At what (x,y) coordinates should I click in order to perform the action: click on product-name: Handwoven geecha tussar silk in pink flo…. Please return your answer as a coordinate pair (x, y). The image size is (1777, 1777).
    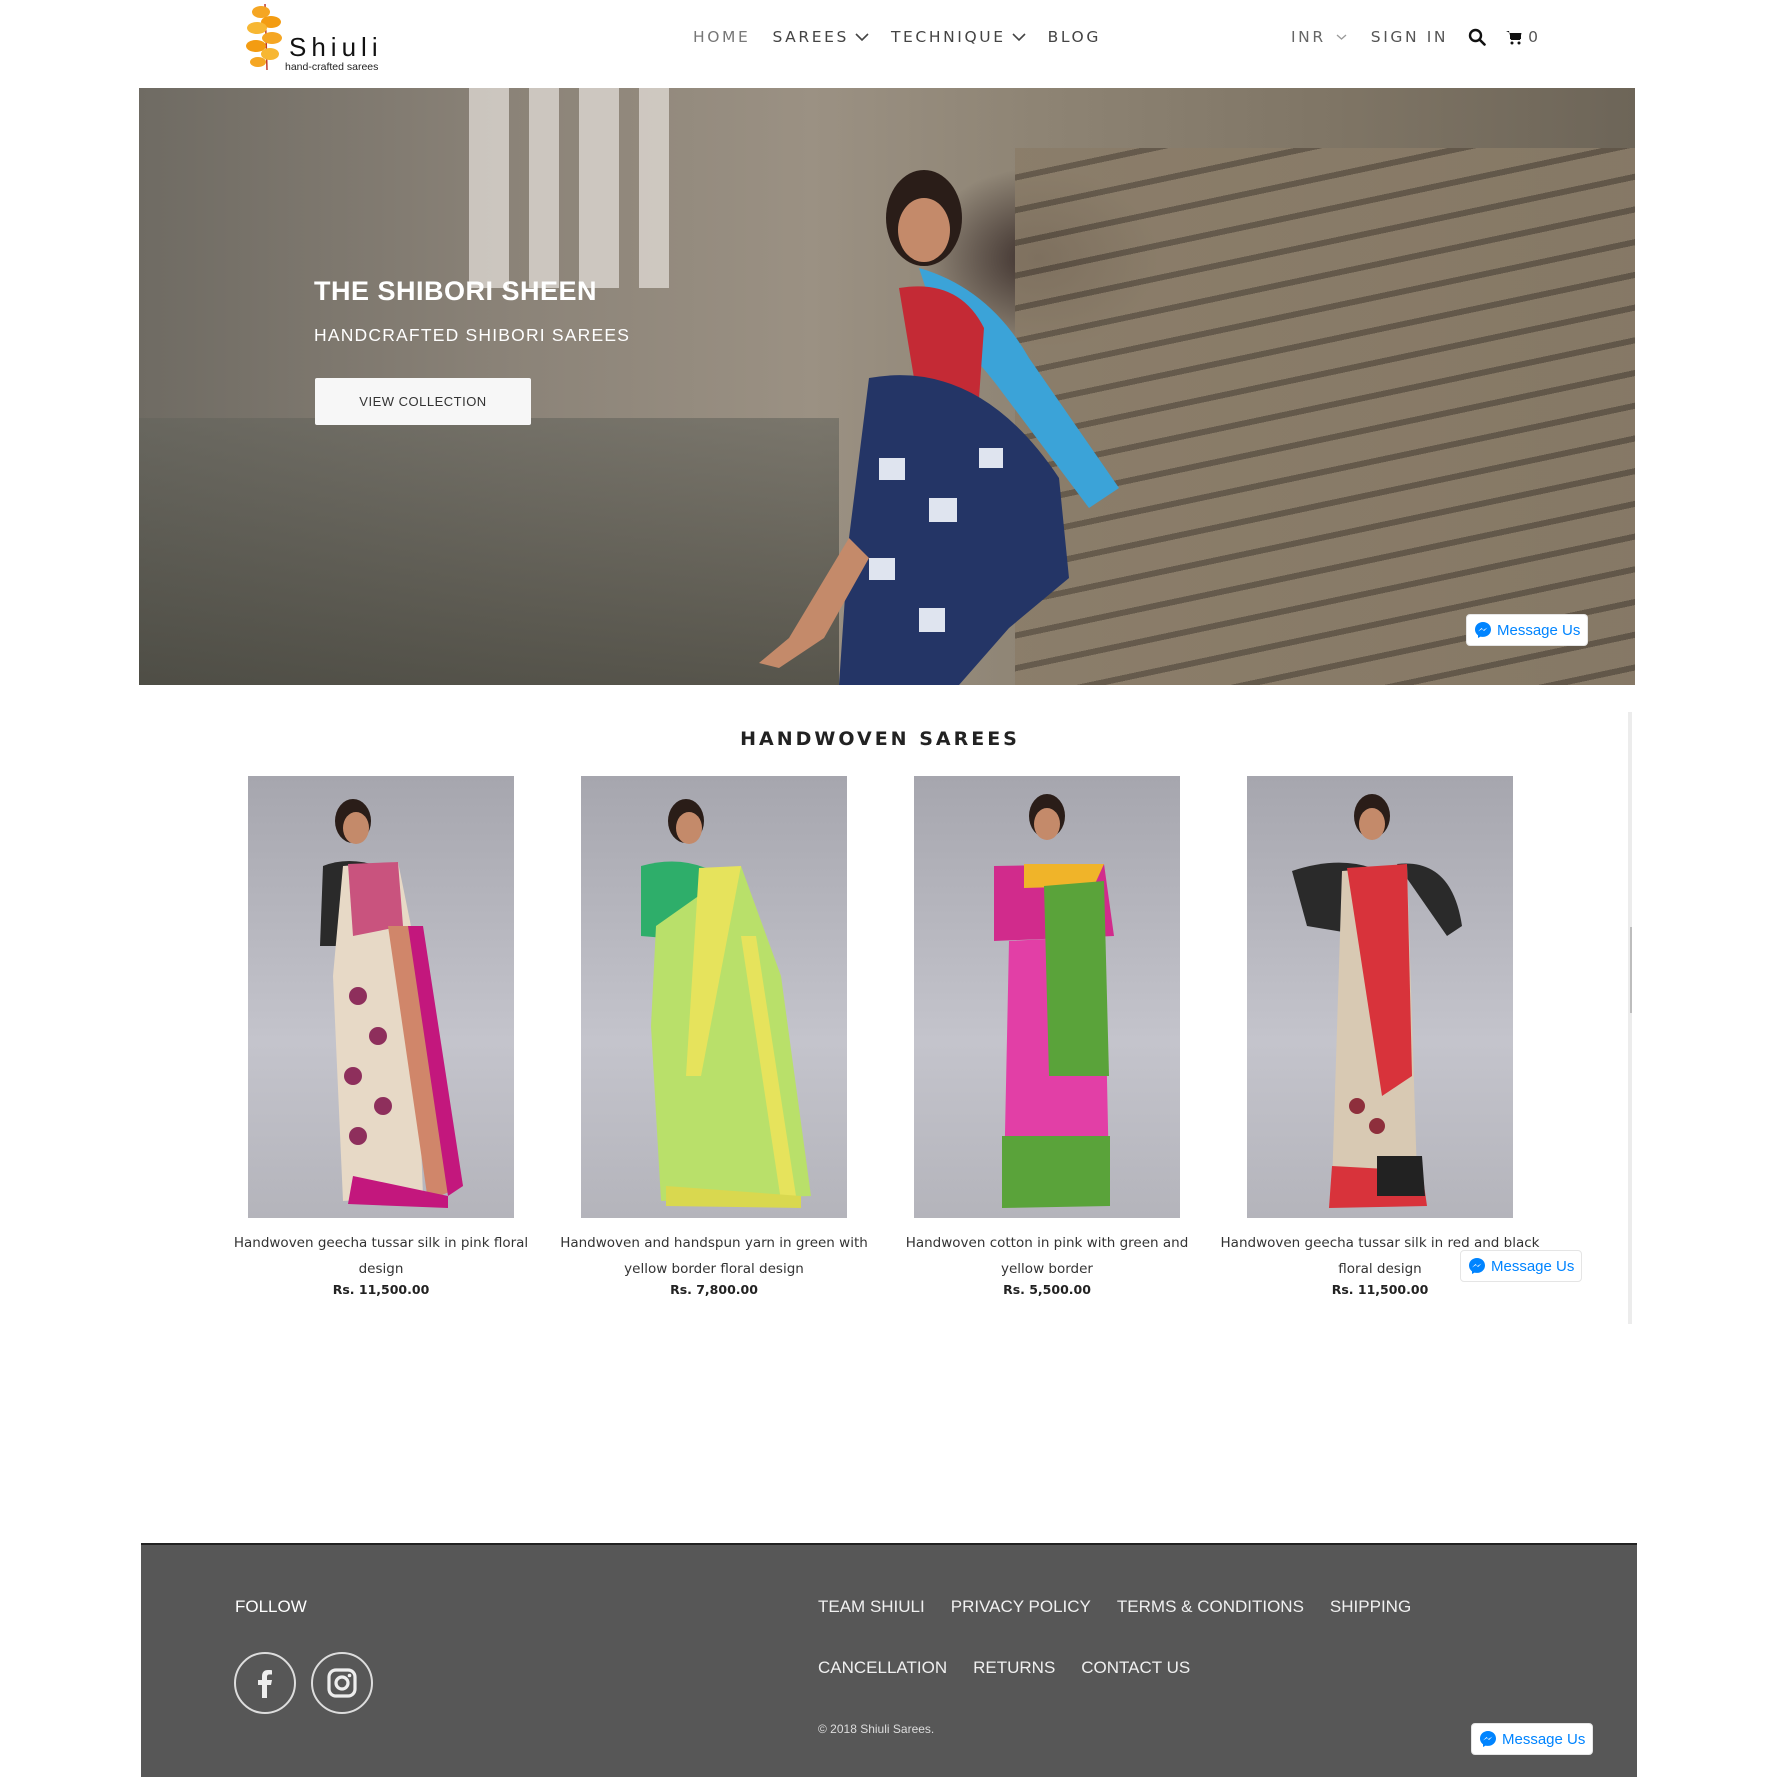
    Looking at the image, I should click on (381, 1256).